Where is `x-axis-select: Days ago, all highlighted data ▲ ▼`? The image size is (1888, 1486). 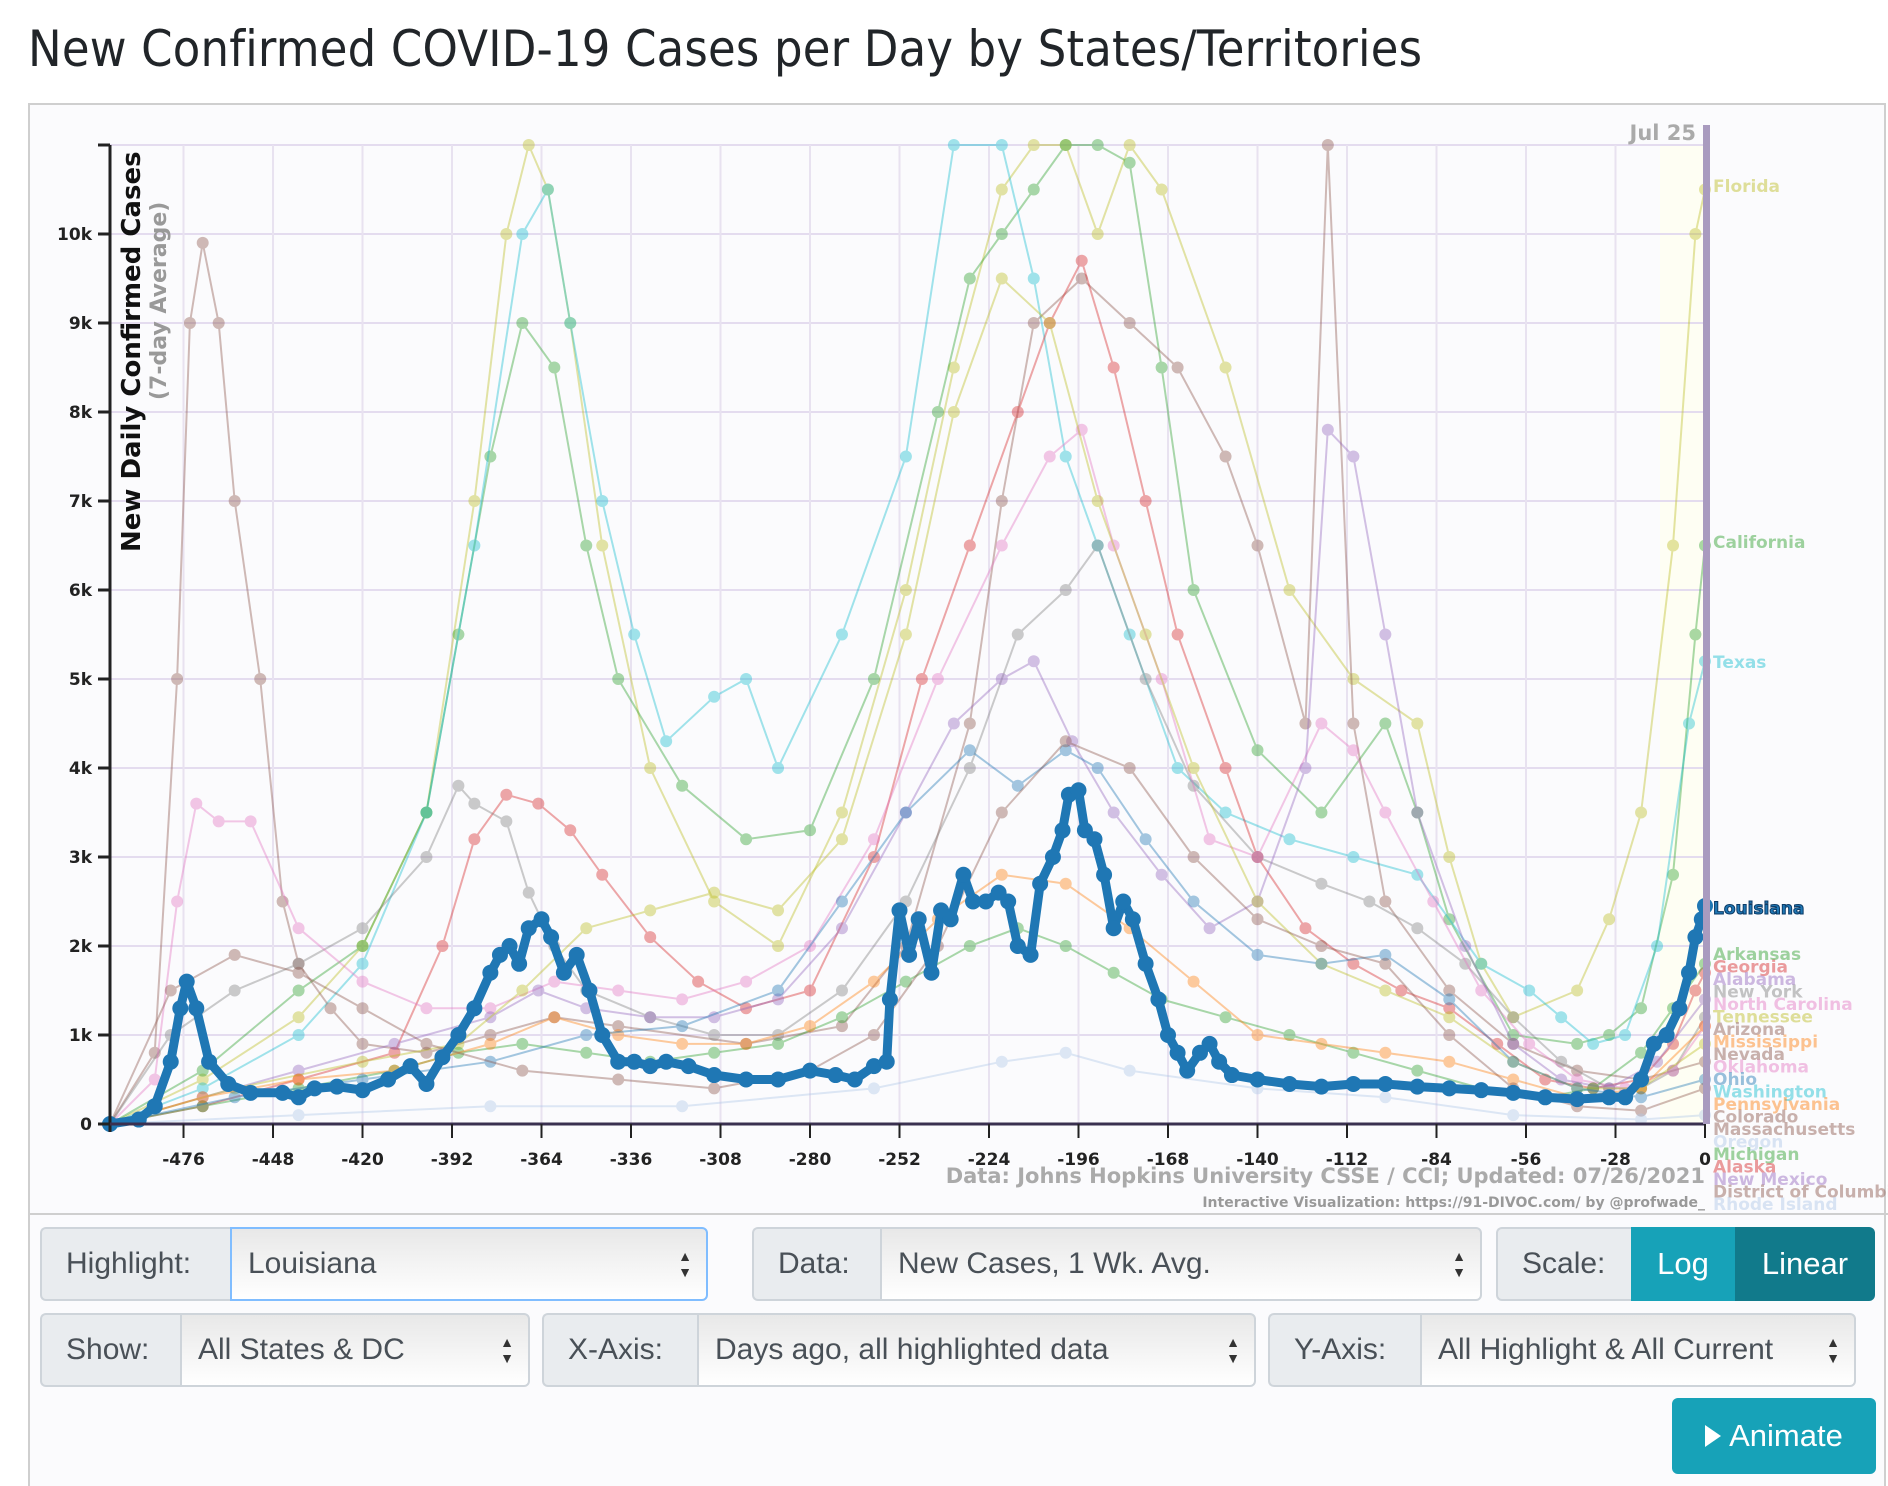
x-axis-select: Days ago, all highlighted data ▲ ▼ is located at coordinates (976, 1350).